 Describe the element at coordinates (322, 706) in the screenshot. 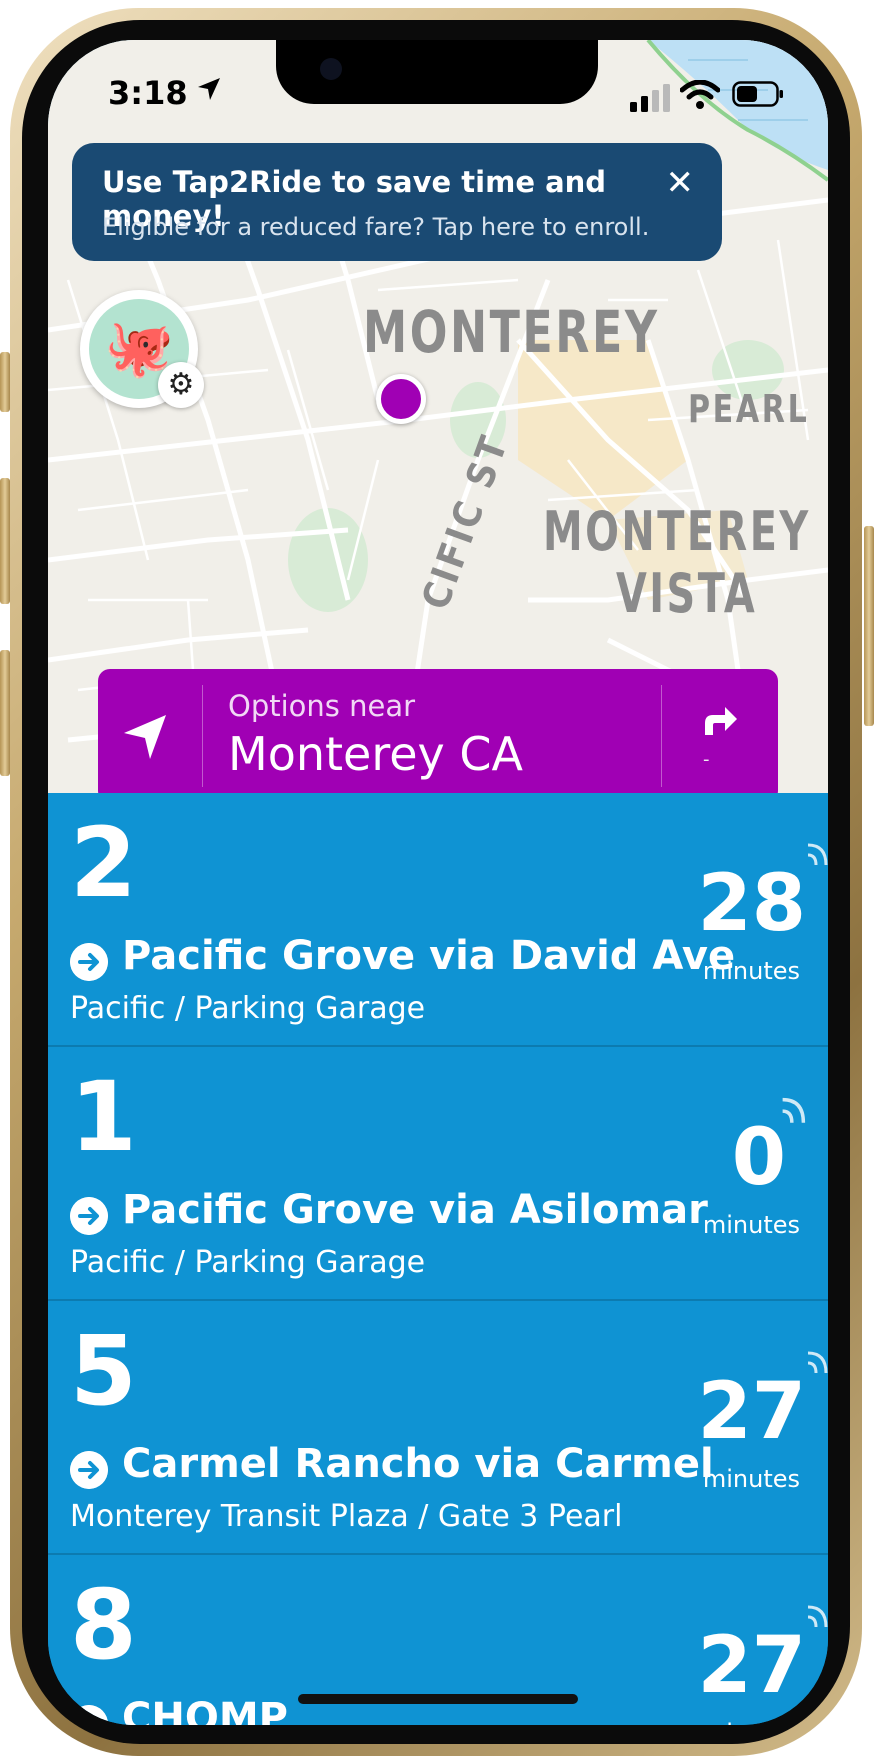

I see `options-near-label: Options near` at that location.